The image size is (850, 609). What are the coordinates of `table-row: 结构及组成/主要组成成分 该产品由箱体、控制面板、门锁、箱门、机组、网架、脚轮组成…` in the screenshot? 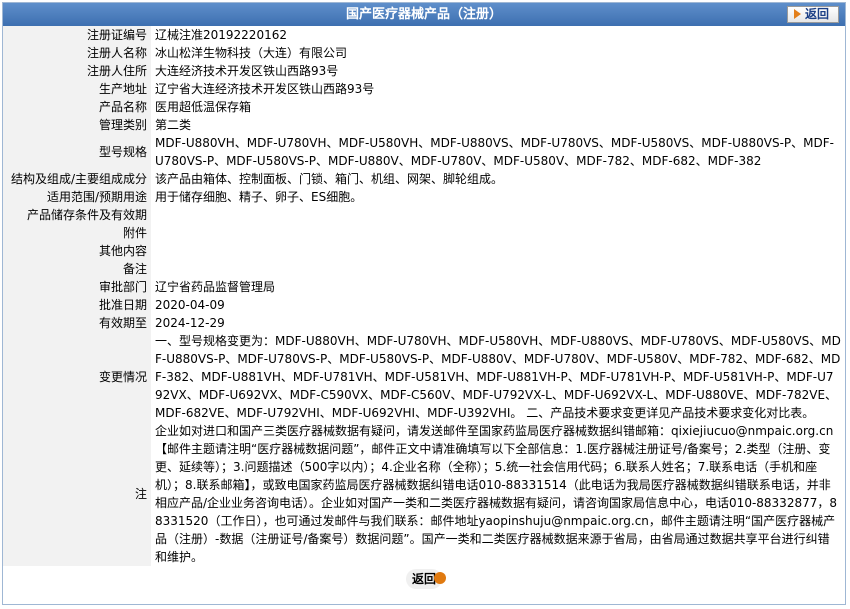 It's located at (424, 179).